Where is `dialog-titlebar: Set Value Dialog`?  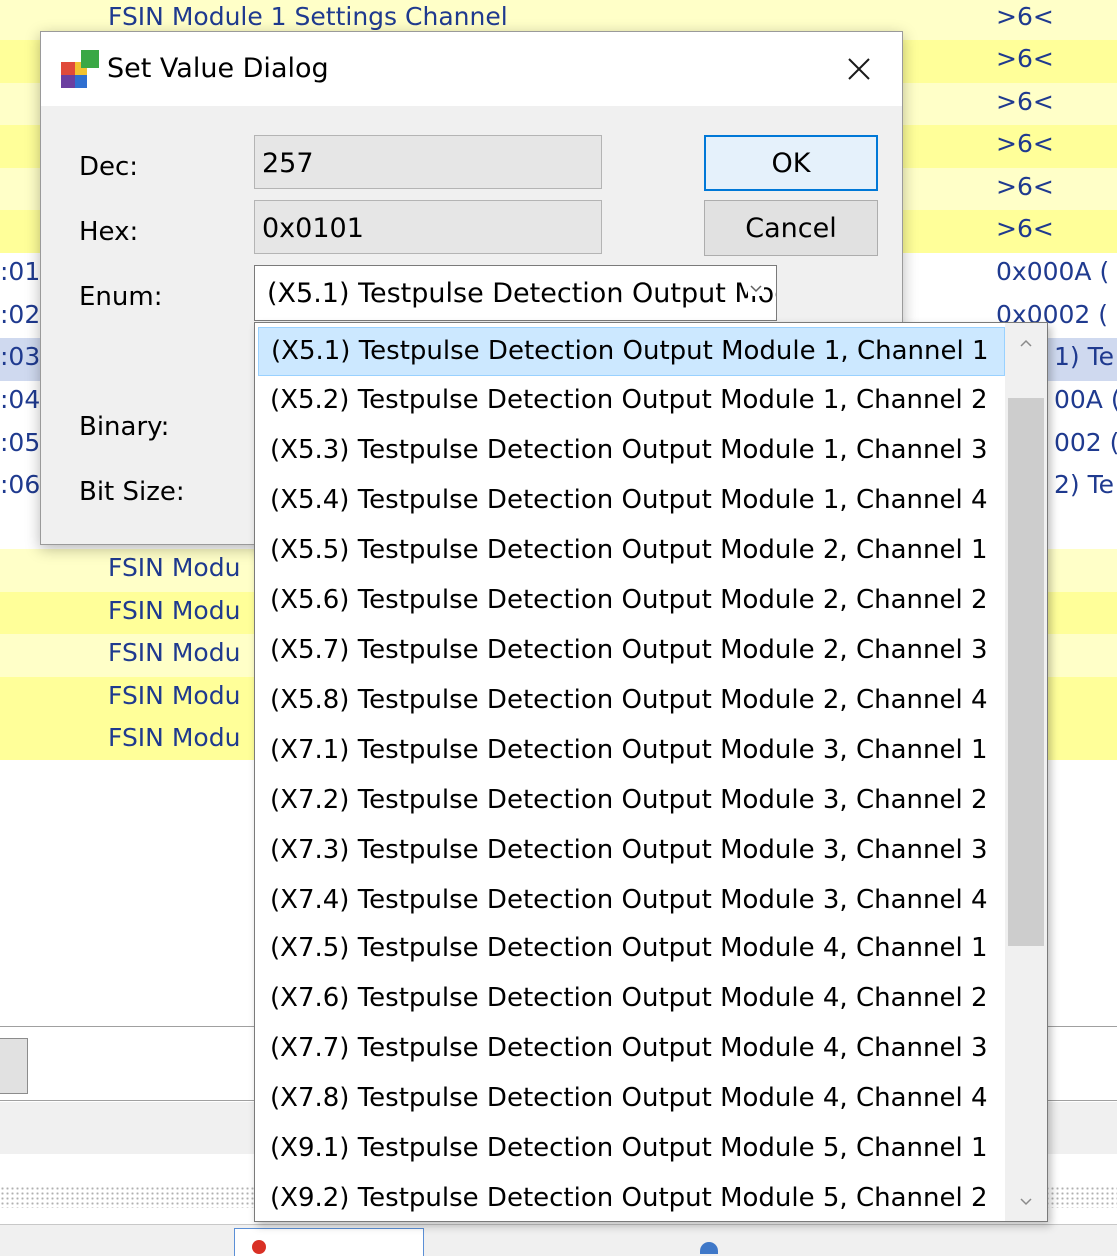
dialog-titlebar: Set Value Dialog is located at coordinates (471, 69).